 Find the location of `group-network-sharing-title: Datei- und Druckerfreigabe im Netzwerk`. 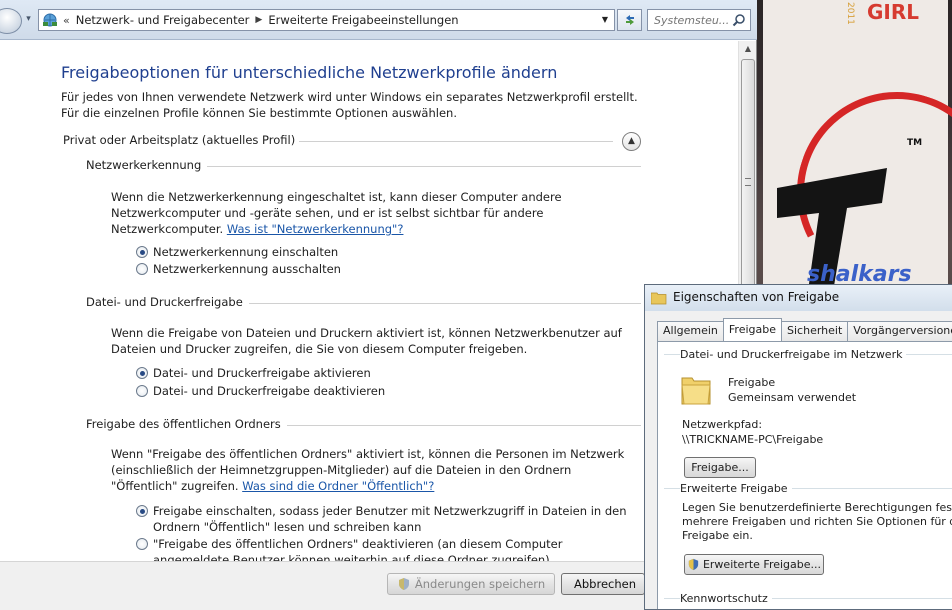

group-network-sharing-title: Datei- und Druckerfreigabe im Netzwerk is located at coordinates (793, 354).